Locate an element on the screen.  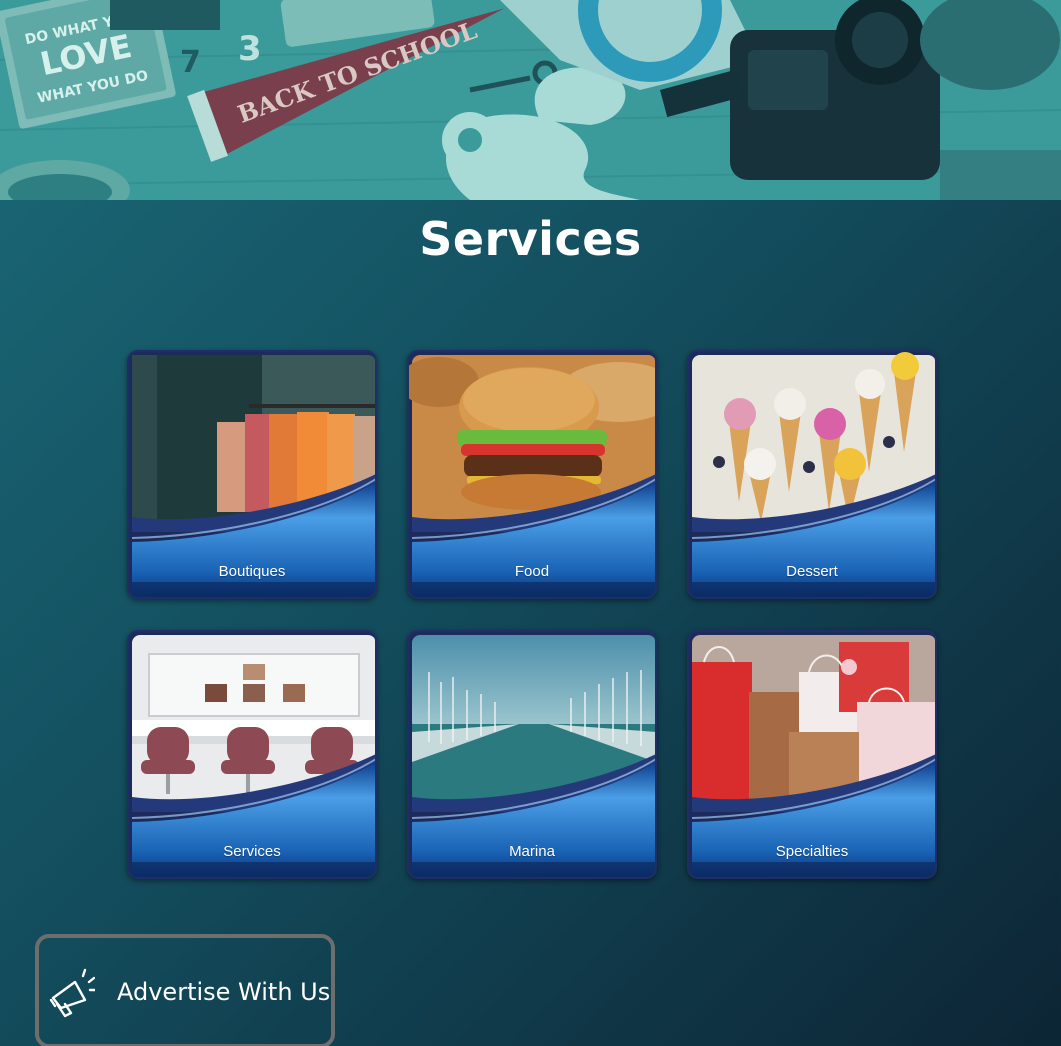
category-label: Specialties is located at coordinates (812, 851).